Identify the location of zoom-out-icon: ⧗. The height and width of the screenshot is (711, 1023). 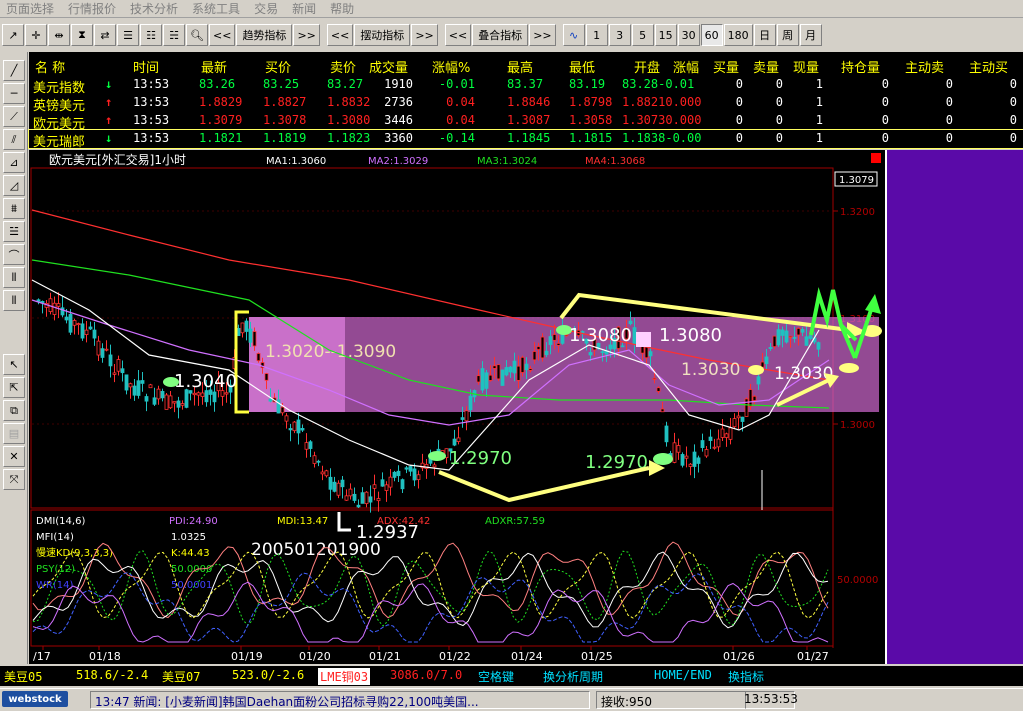
(82, 35).